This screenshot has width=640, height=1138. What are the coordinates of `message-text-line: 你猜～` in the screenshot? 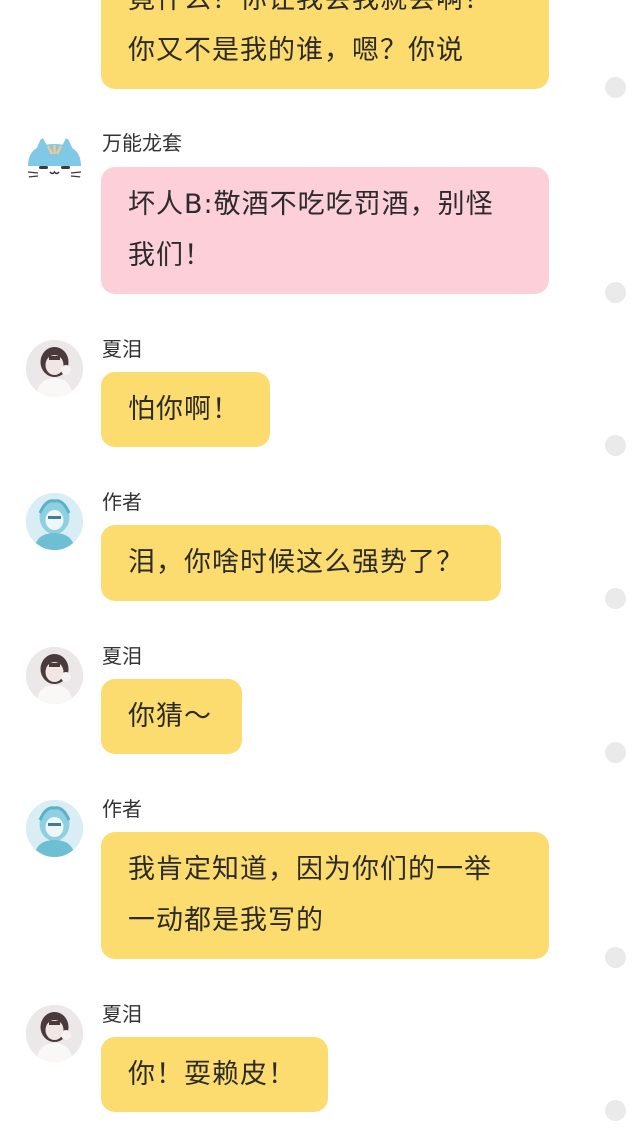 It's located at (170, 716).